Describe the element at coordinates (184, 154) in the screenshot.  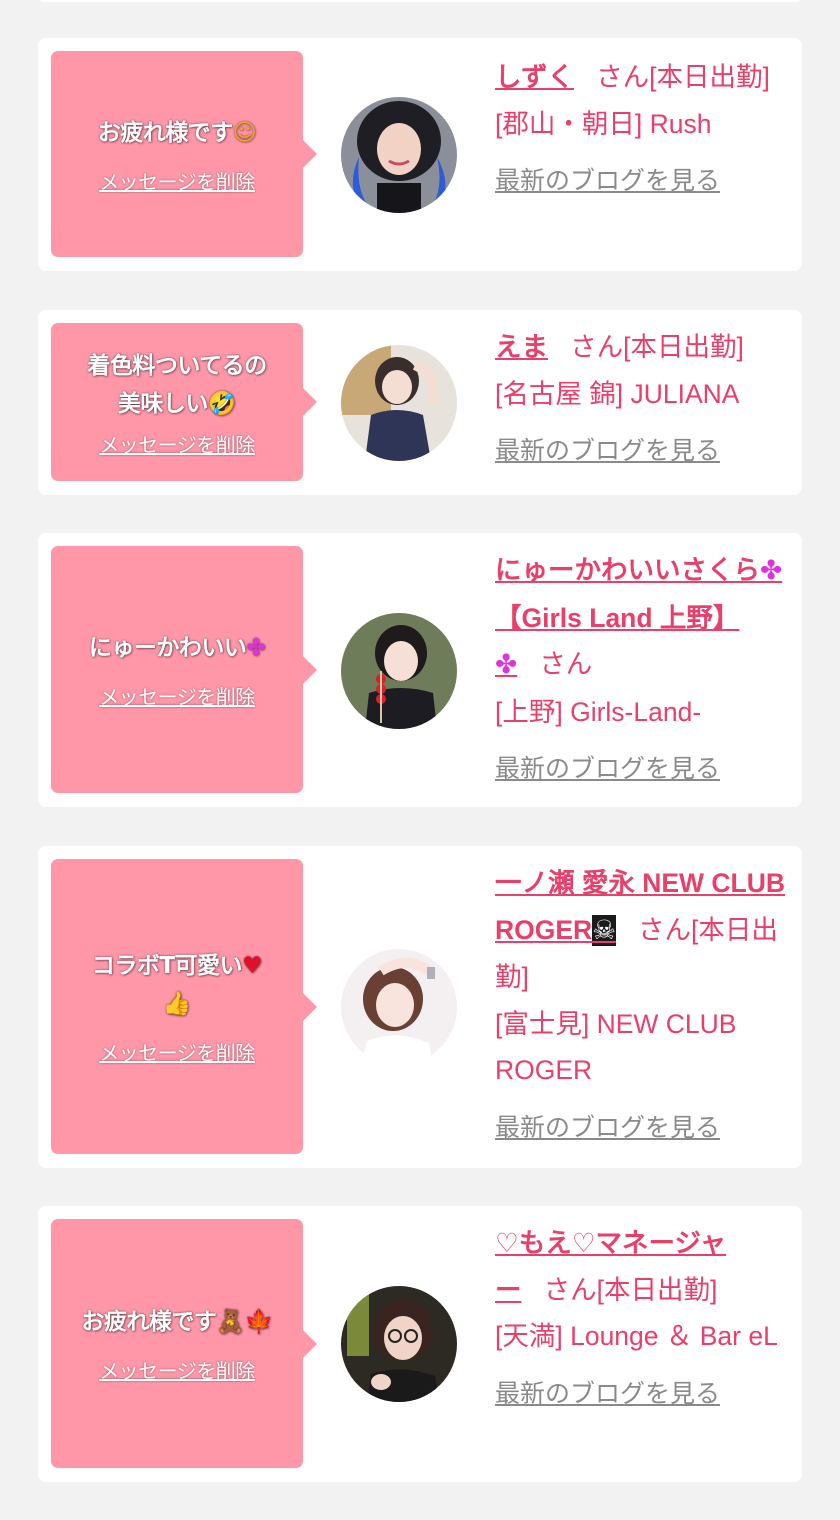
I see `message-bubble: お疲れ様です☺ メッセージを削除` at that location.